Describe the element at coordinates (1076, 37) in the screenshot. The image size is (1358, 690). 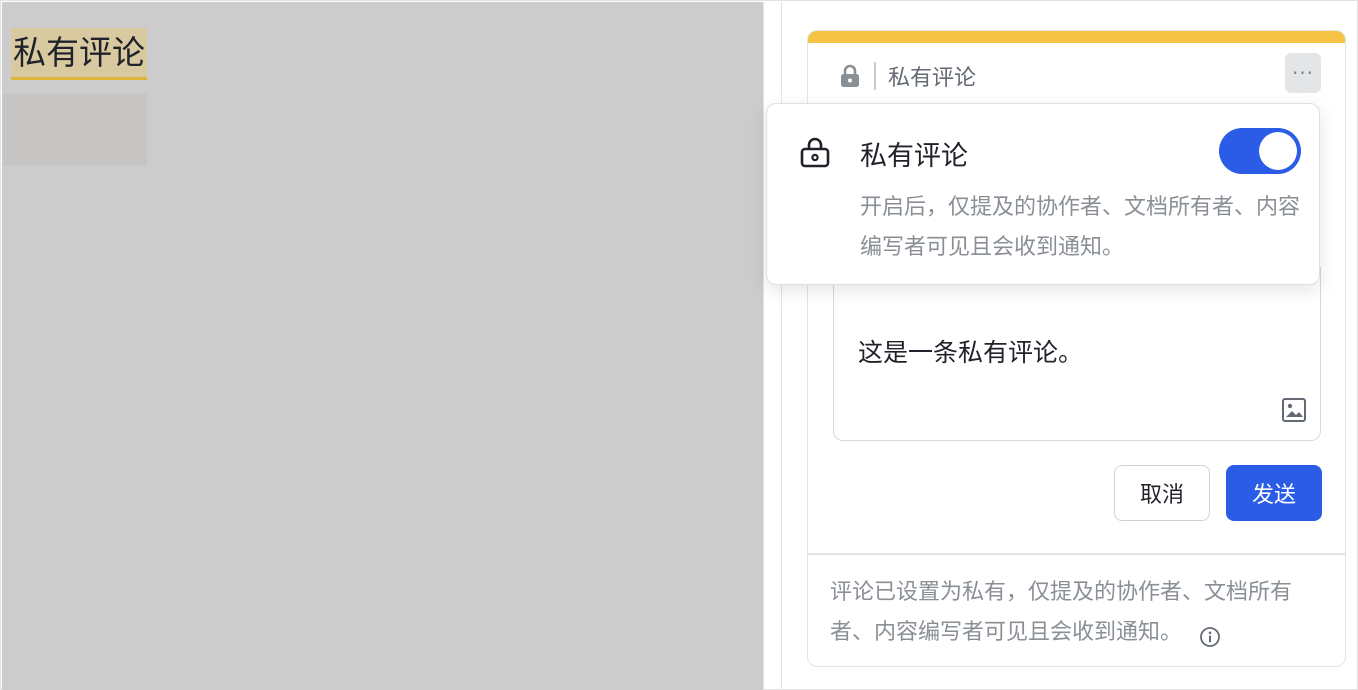
I see `card-accent-bar` at that location.